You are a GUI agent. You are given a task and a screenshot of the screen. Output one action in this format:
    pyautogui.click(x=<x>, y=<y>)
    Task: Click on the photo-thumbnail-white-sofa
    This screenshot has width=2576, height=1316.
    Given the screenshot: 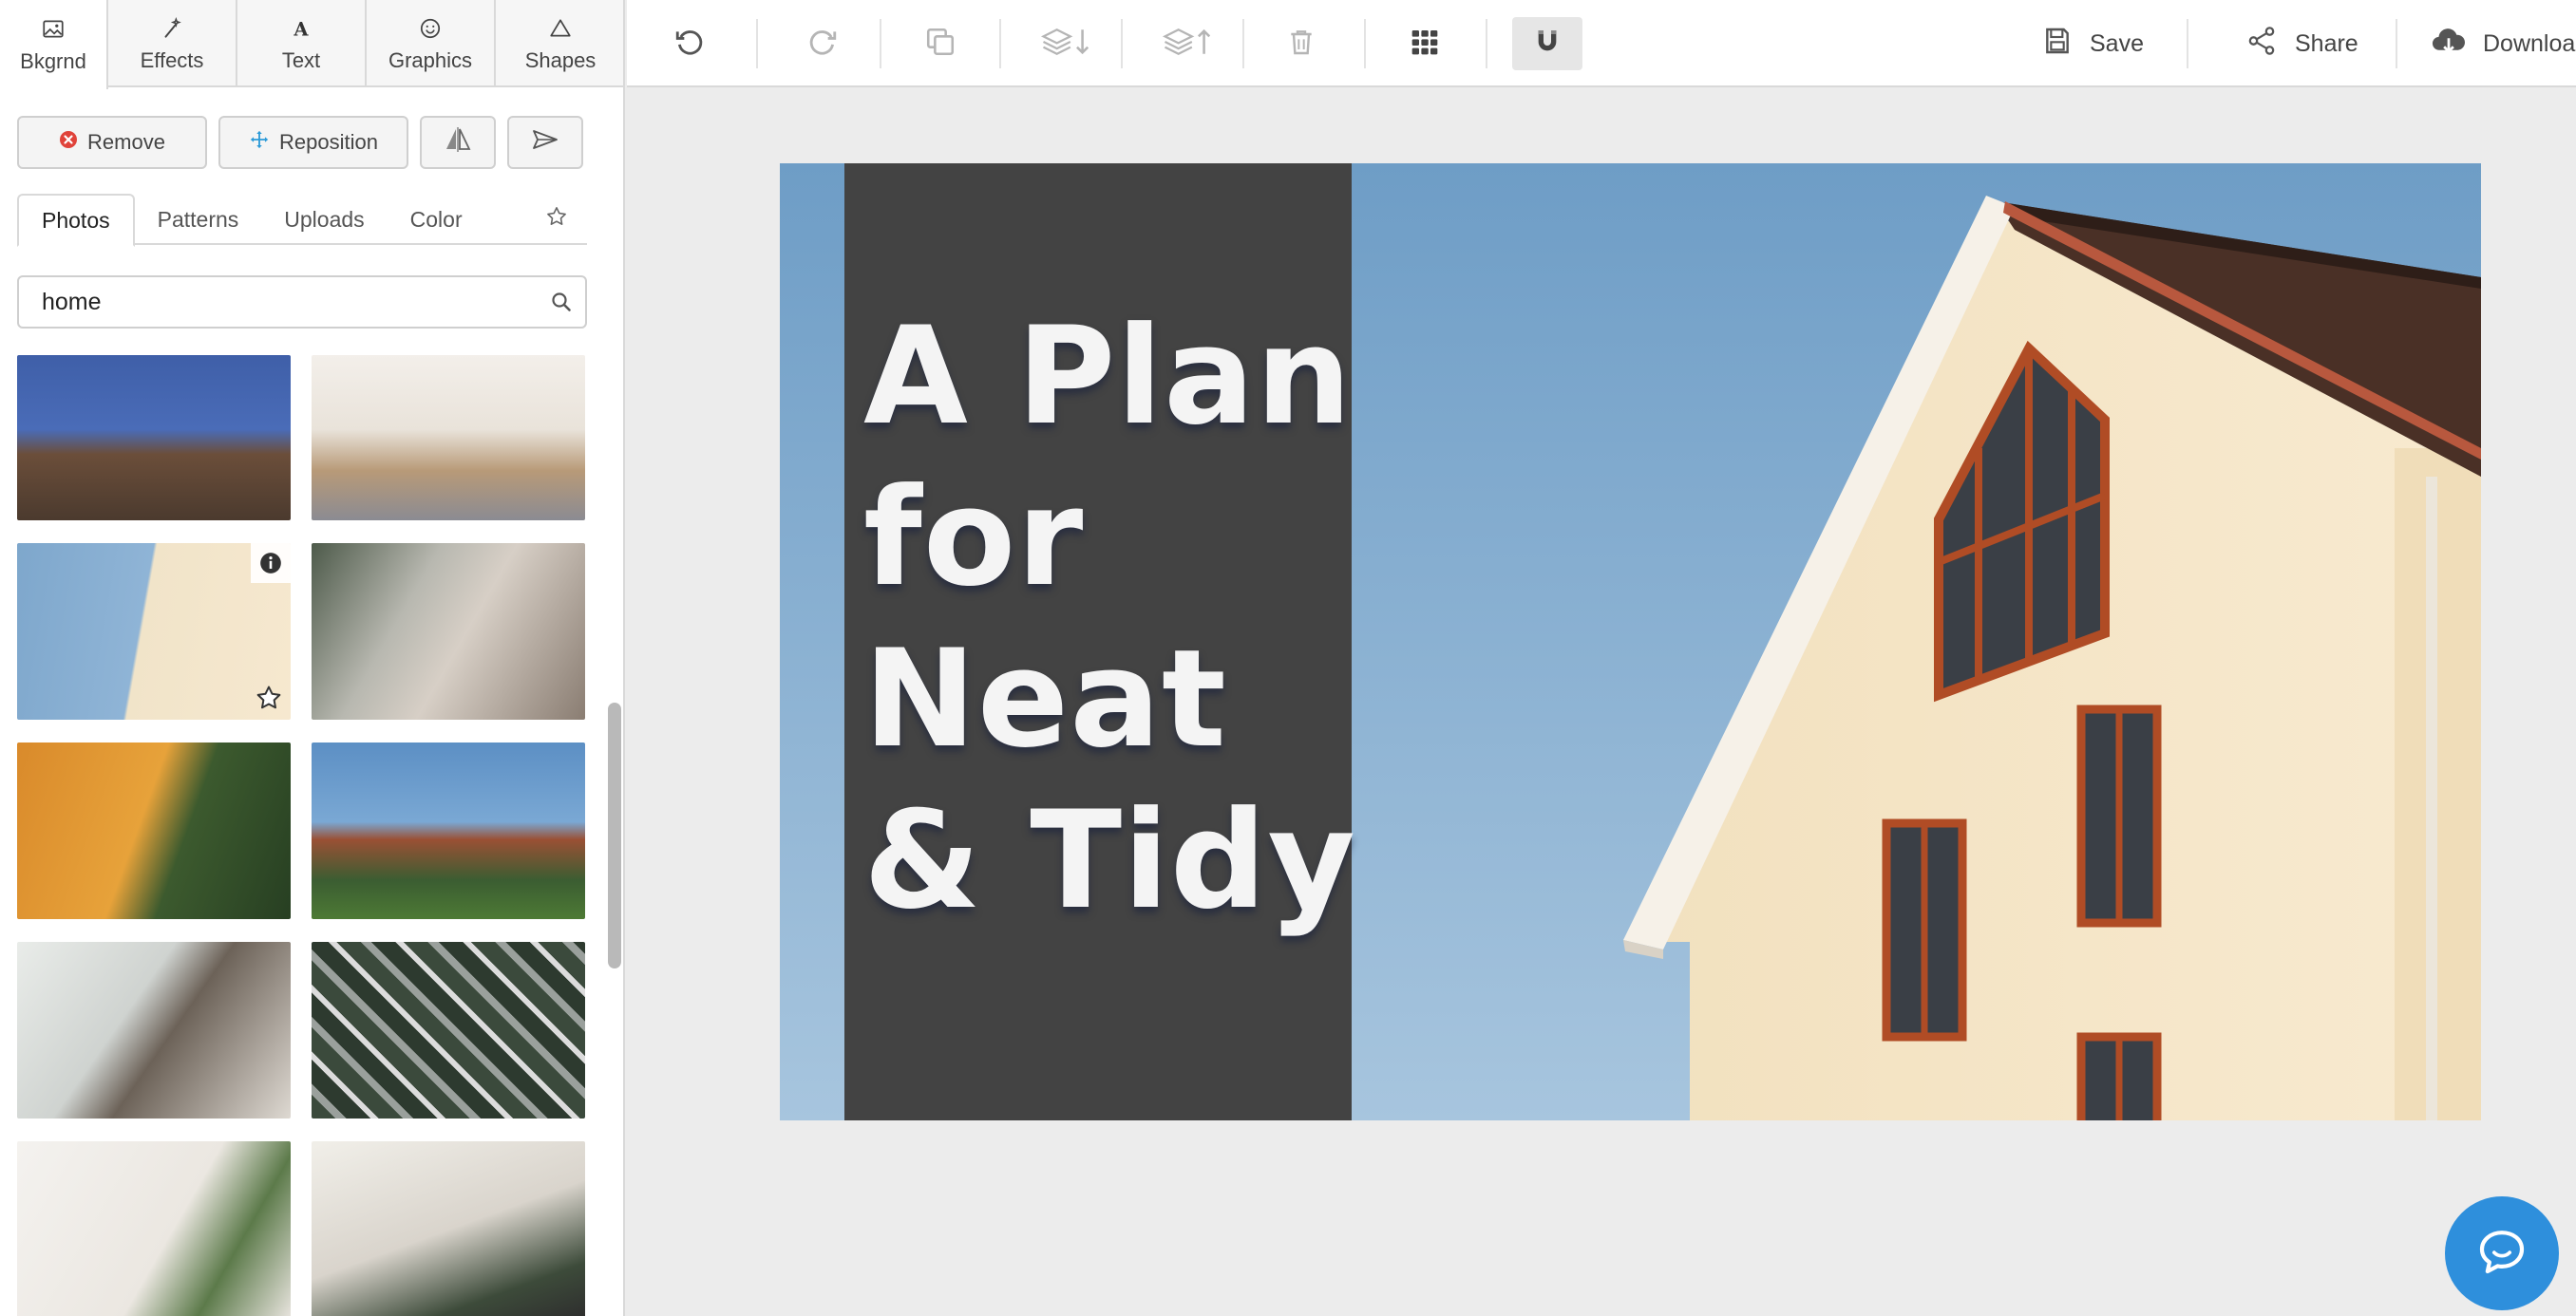 What is the action you would take?
    pyautogui.click(x=154, y=1228)
    